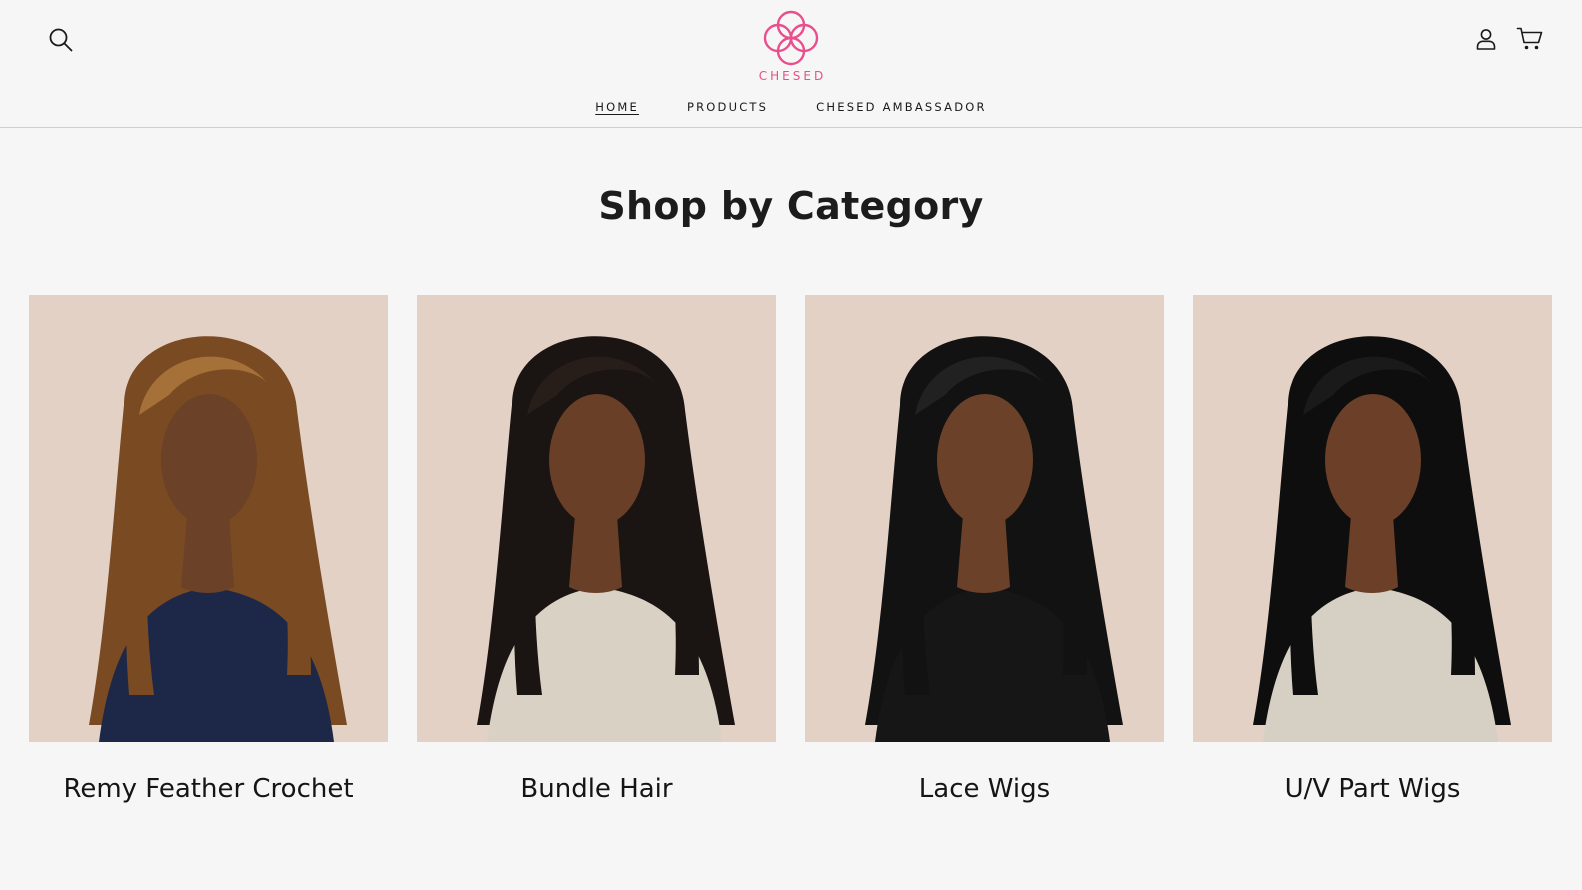  Describe the element at coordinates (727, 107) in the screenshot. I see `nav-products: PRODUCTS` at that location.